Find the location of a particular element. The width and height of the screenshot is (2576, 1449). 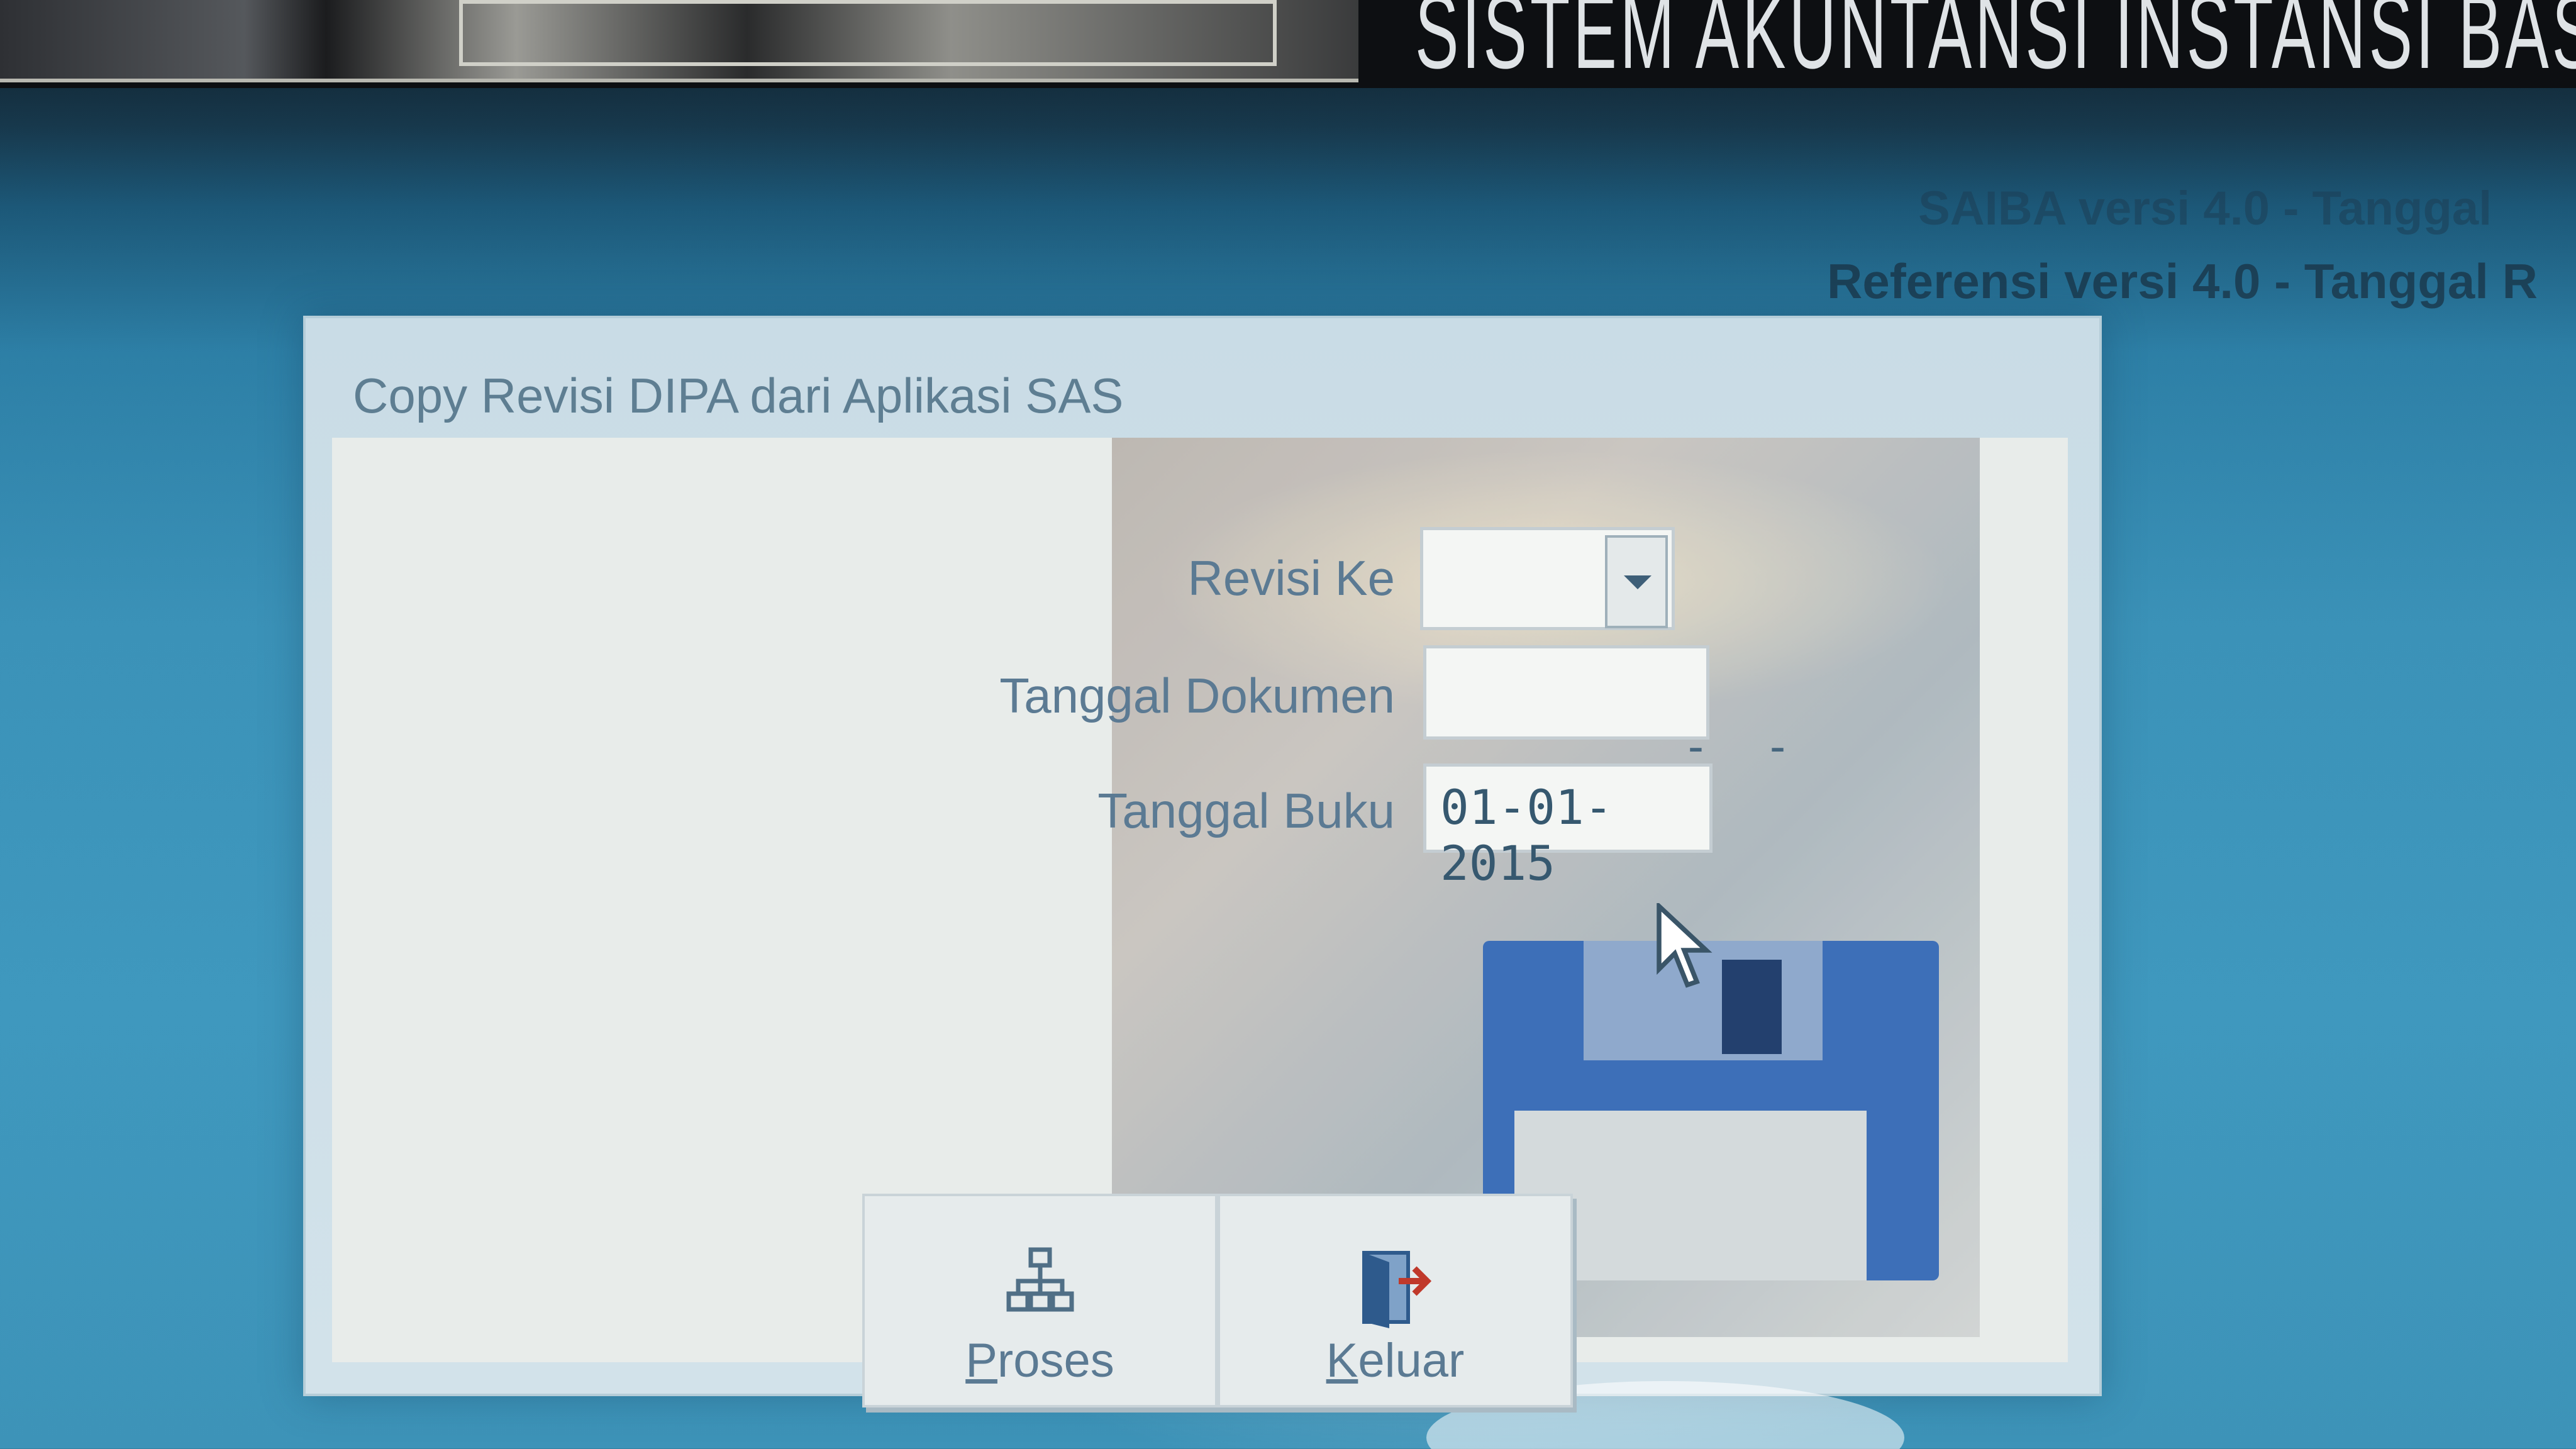

tanggal-dokumen-label: Tanggal Dokumen is located at coordinates (1197, 695).